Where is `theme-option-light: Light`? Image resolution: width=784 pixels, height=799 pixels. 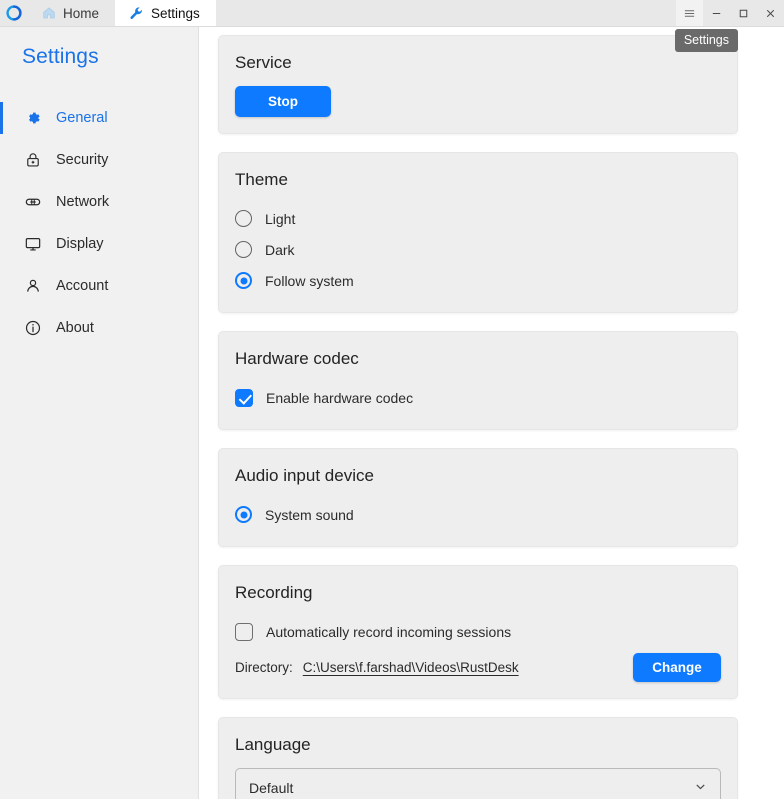 theme-option-light: Light is located at coordinates (478, 218).